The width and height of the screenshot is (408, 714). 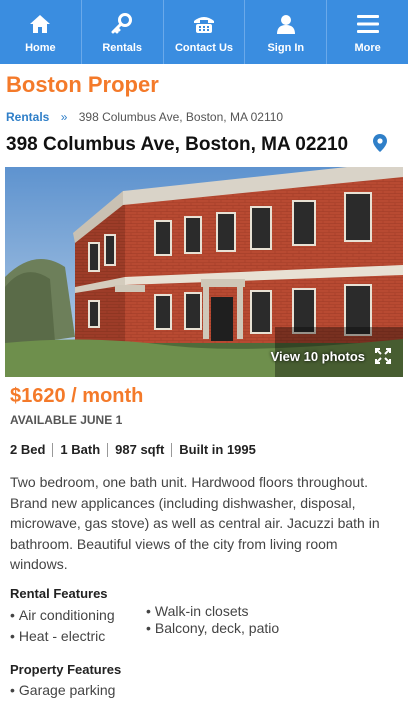 I want to click on top-nav: Home Rentals Contact Us Sign In More, so click(x=204, y=32).